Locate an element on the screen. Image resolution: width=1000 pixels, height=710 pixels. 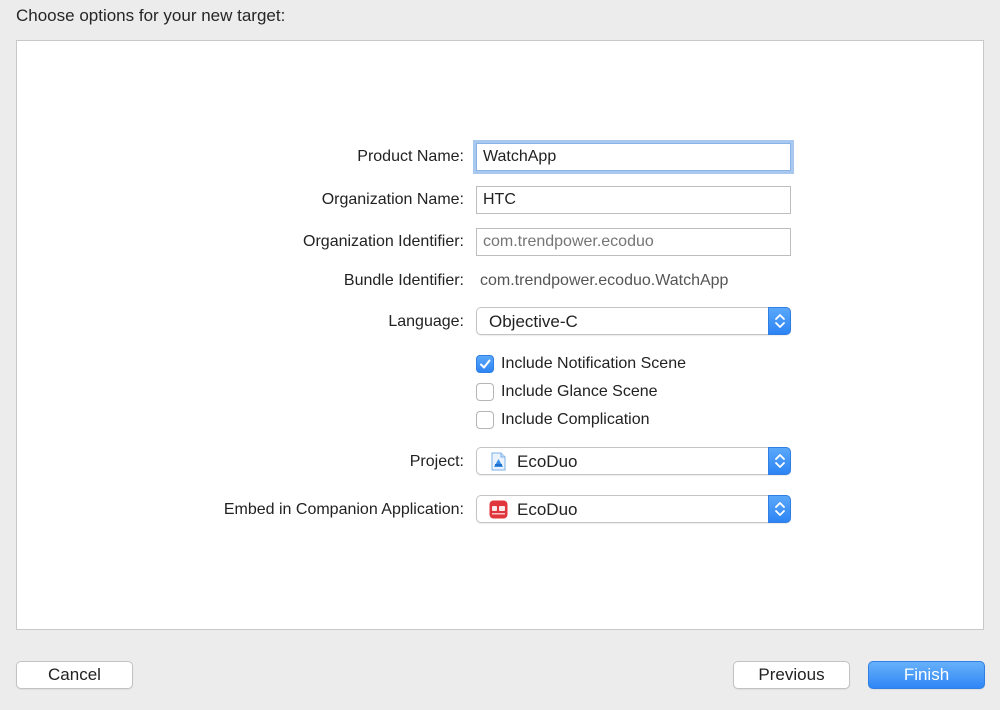
organization-name-label: Organization Name: is located at coordinates (392, 199).